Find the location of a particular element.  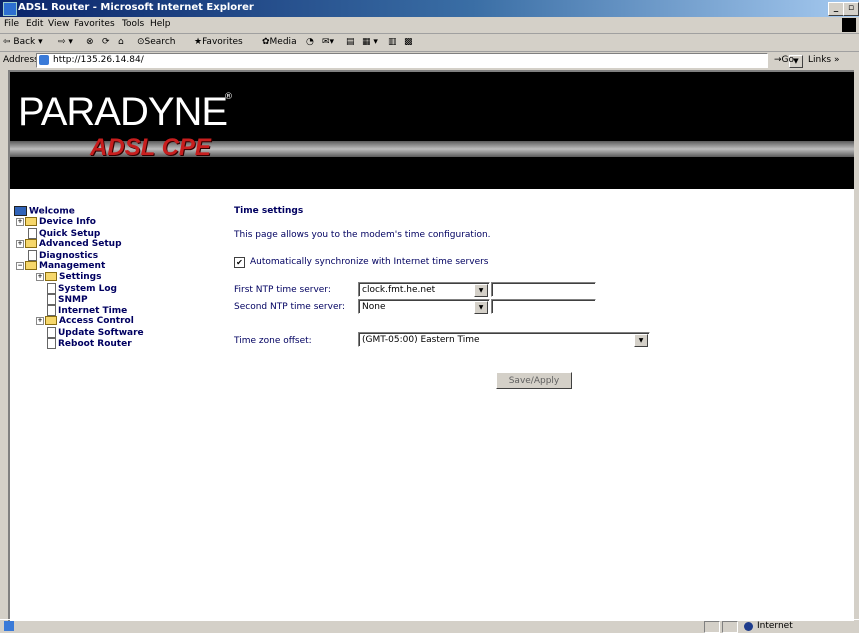

back-label: Back is located at coordinates (24, 42).